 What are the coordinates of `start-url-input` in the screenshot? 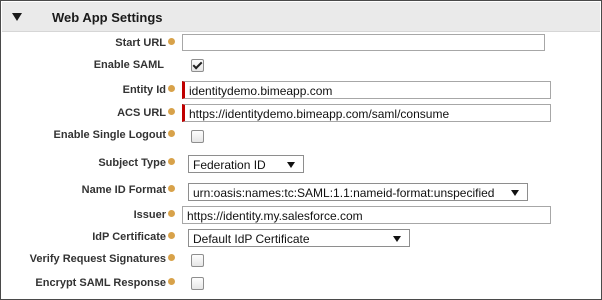 It's located at (363, 42).